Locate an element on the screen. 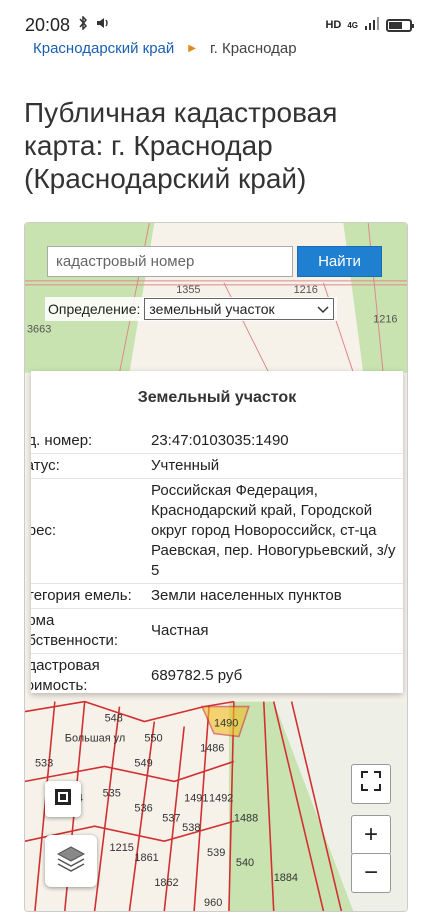  parcel-label: Большая ул is located at coordinates (95, 738).